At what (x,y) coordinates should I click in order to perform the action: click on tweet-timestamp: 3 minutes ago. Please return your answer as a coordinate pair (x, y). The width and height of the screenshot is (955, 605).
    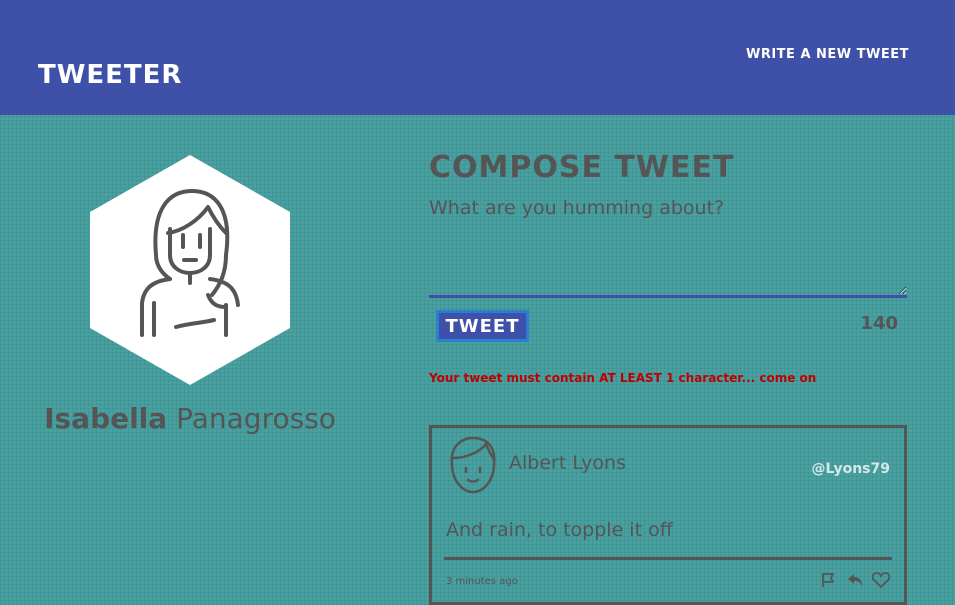
    Looking at the image, I should click on (482, 581).